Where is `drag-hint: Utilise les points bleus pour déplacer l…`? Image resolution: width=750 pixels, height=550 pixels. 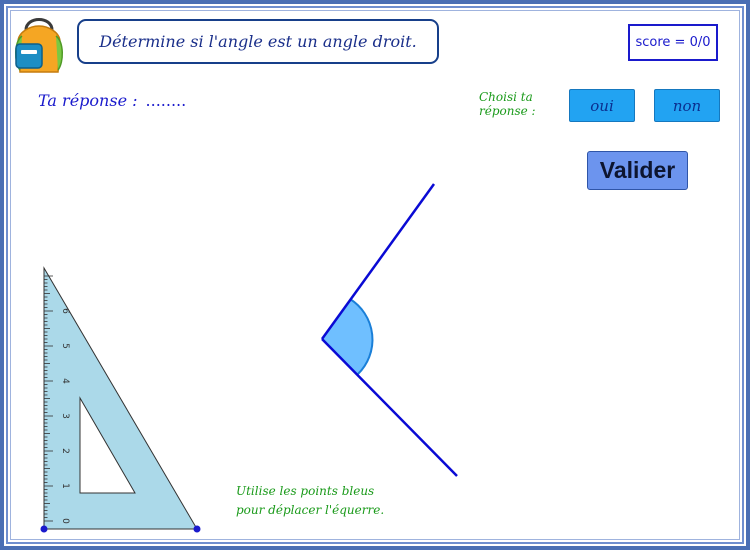 drag-hint: Utilise les points bleus pour déplacer l… is located at coordinates (310, 501).